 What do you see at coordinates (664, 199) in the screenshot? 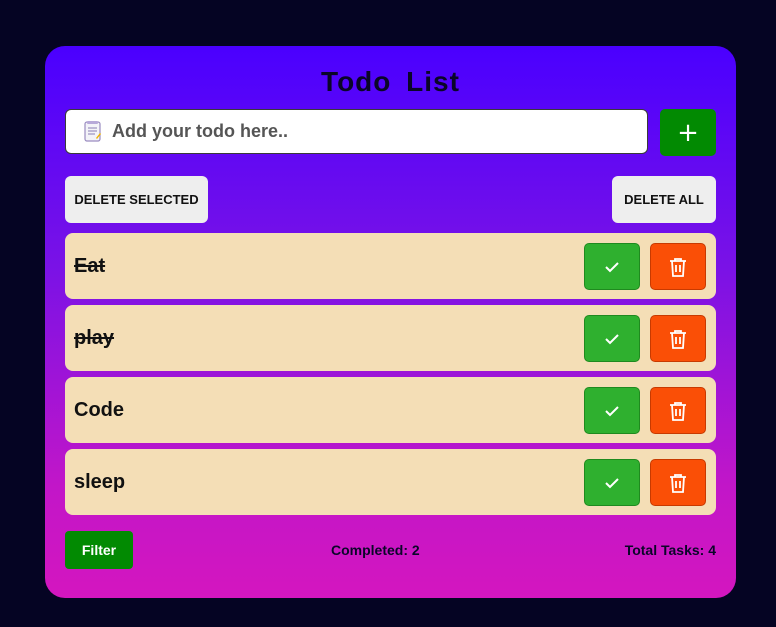
I see `delete-all-button: DELETE ALL` at bounding box center [664, 199].